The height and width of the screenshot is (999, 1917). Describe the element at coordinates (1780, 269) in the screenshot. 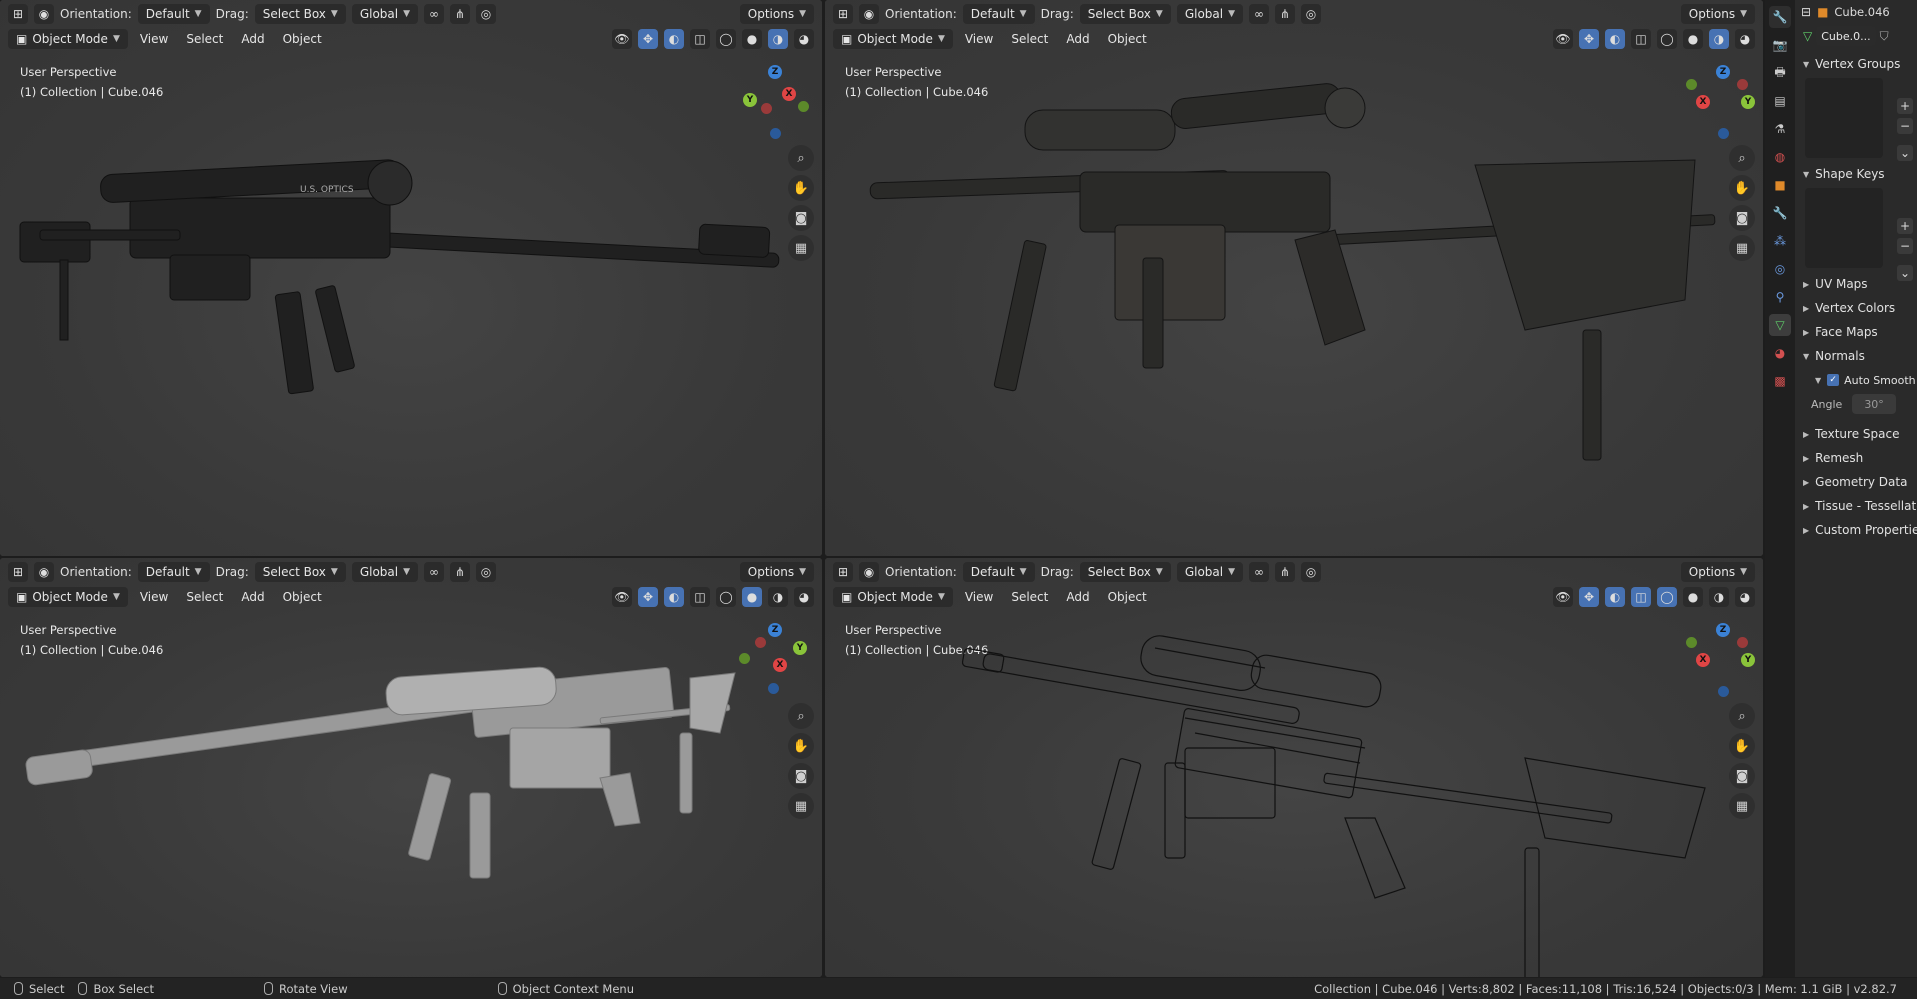

I see `physics-tab-icon: ◎` at that location.